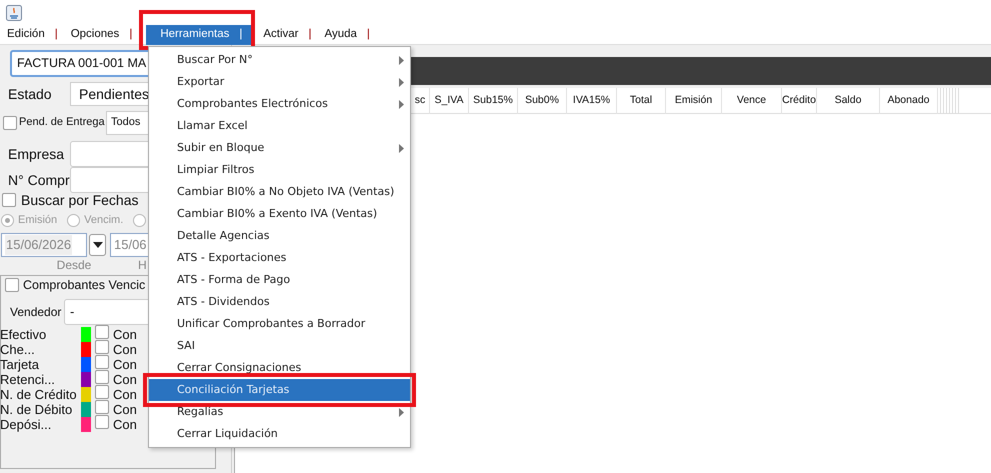  What do you see at coordinates (799, 101) in the screenshot?
I see `column-header: Crédito` at bounding box center [799, 101].